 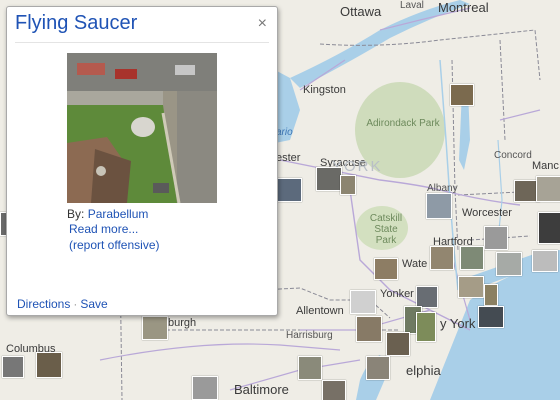 What do you see at coordinates (545, 166) in the screenshot?
I see `city-manchester: Manc` at bounding box center [545, 166].